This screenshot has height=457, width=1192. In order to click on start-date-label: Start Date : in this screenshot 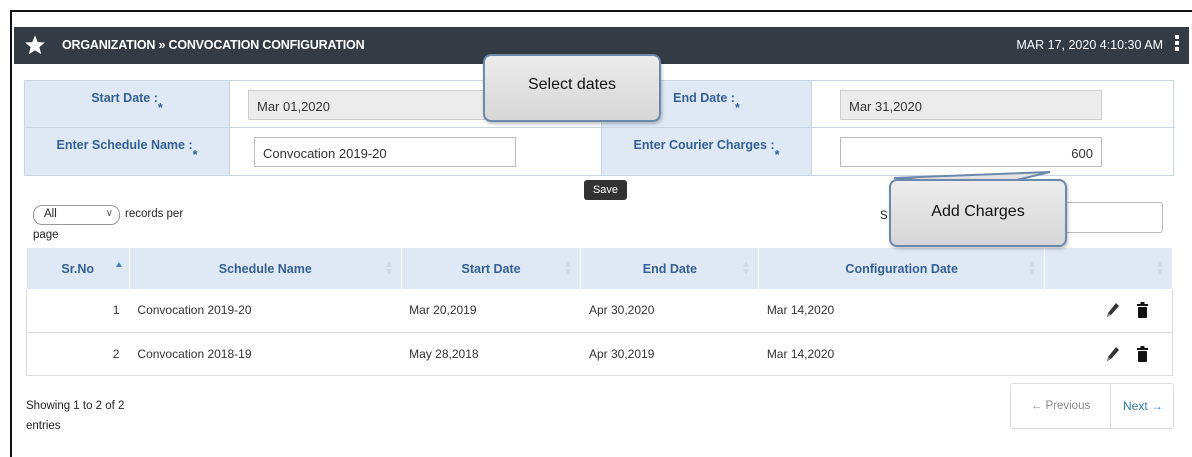, I will do `click(124, 98)`.